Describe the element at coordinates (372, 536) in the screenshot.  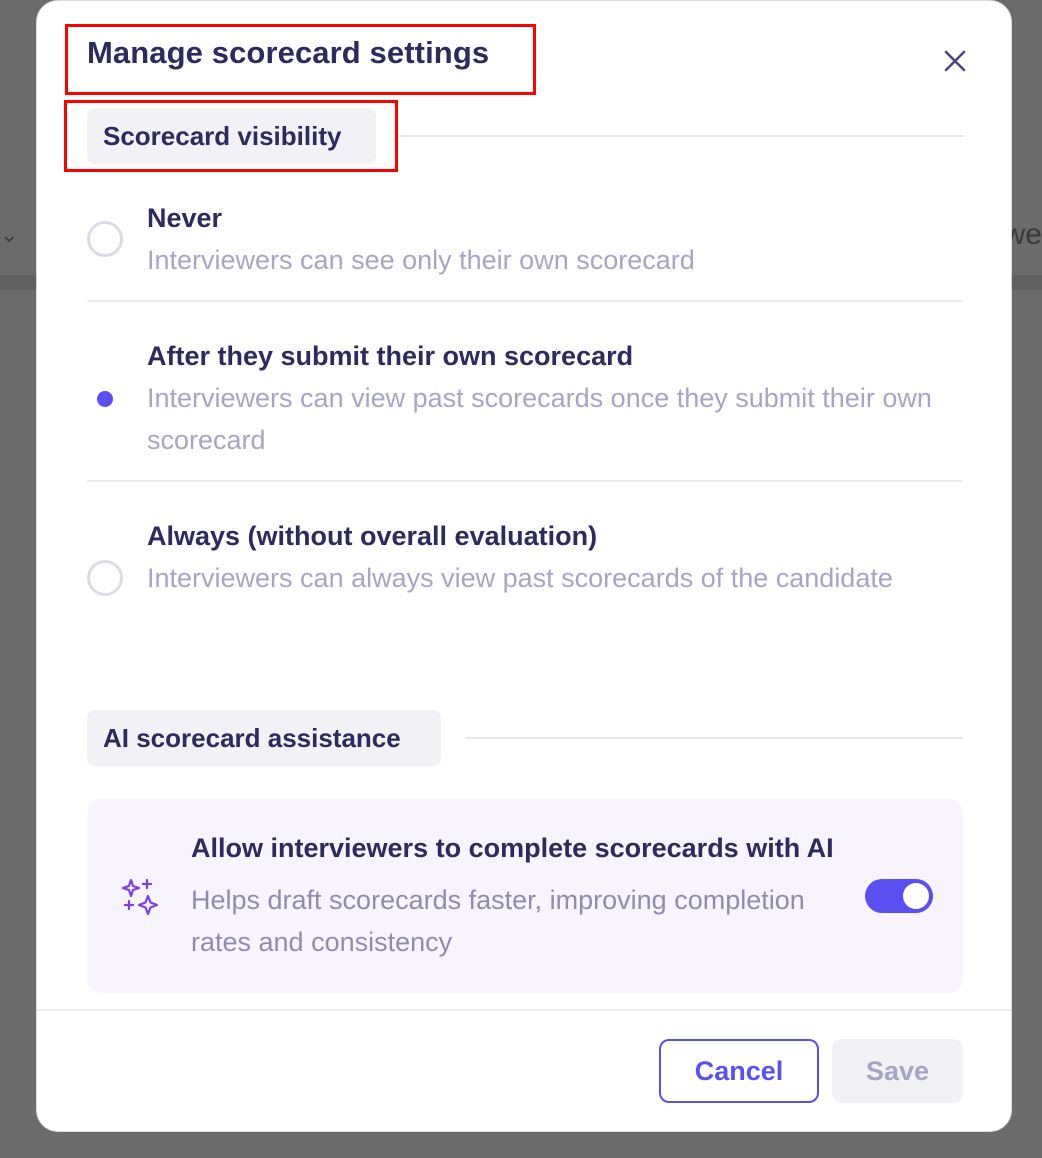
I see `option-title: Always (without overall evaluation)` at that location.